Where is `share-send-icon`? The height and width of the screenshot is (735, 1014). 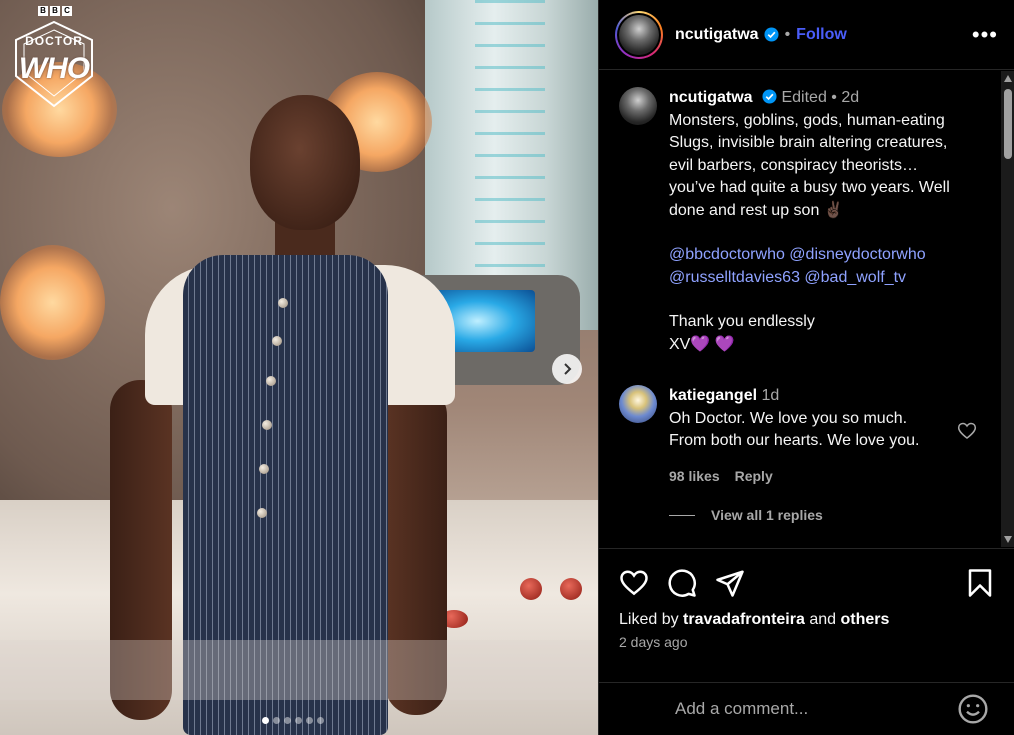
share-send-icon is located at coordinates (730, 583).